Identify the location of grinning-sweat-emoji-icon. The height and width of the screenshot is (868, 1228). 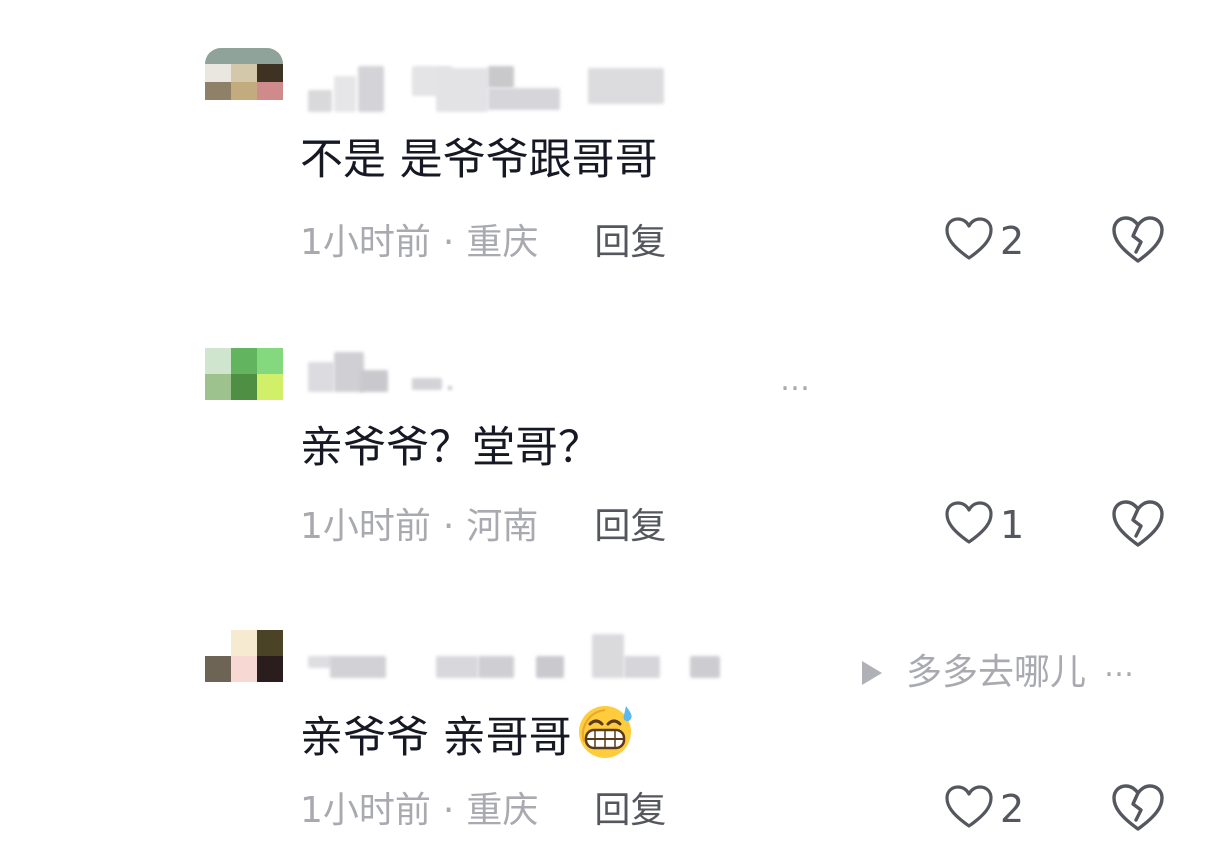
(605, 731).